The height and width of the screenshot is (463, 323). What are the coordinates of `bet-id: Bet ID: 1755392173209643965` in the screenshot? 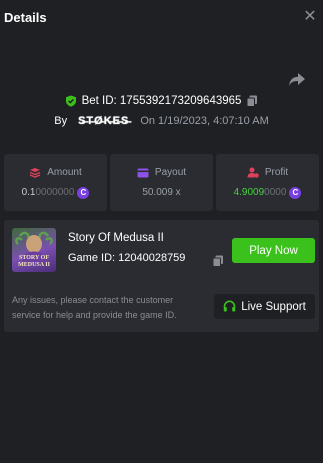 It's located at (161, 101).